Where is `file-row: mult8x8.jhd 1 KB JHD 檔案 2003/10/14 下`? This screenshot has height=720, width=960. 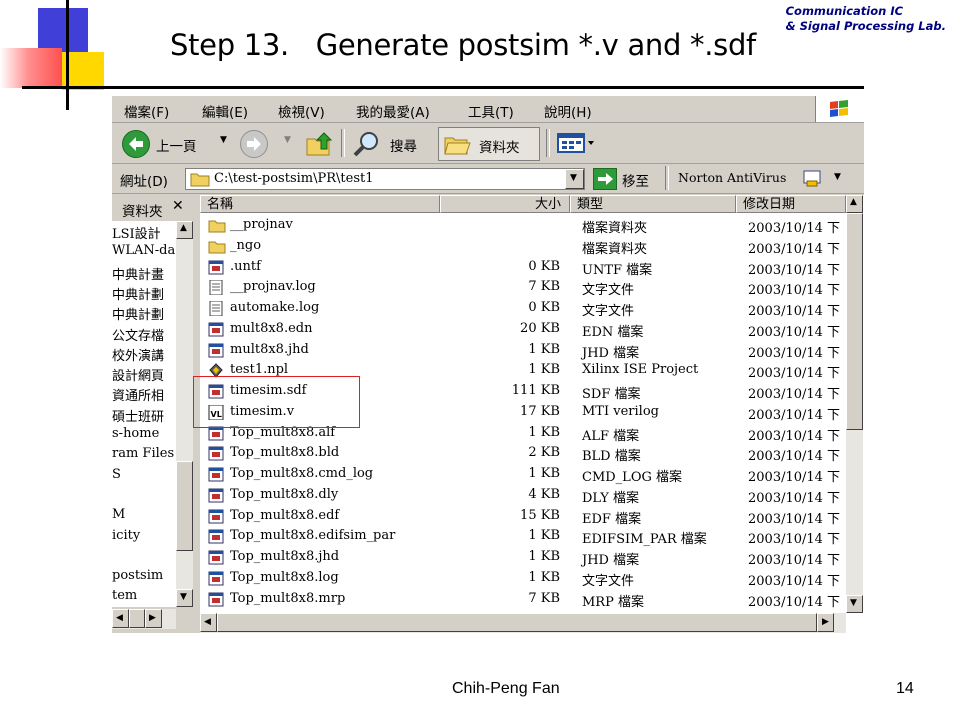 file-row: mult8x8.jhd 1 KB JHD 檔案 2003/10/14 下 is located at coordinates (520, 350).